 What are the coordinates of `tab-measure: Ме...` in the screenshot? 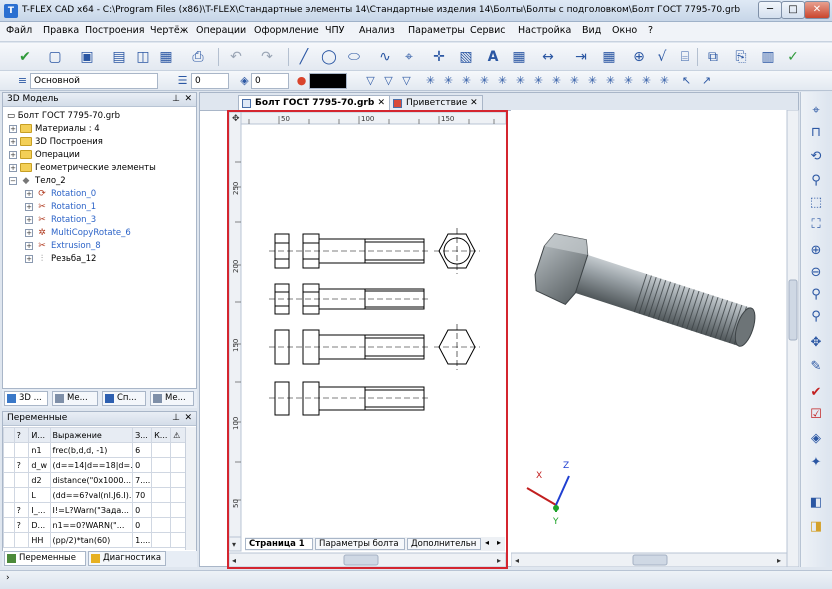 It's located at (172, 398).